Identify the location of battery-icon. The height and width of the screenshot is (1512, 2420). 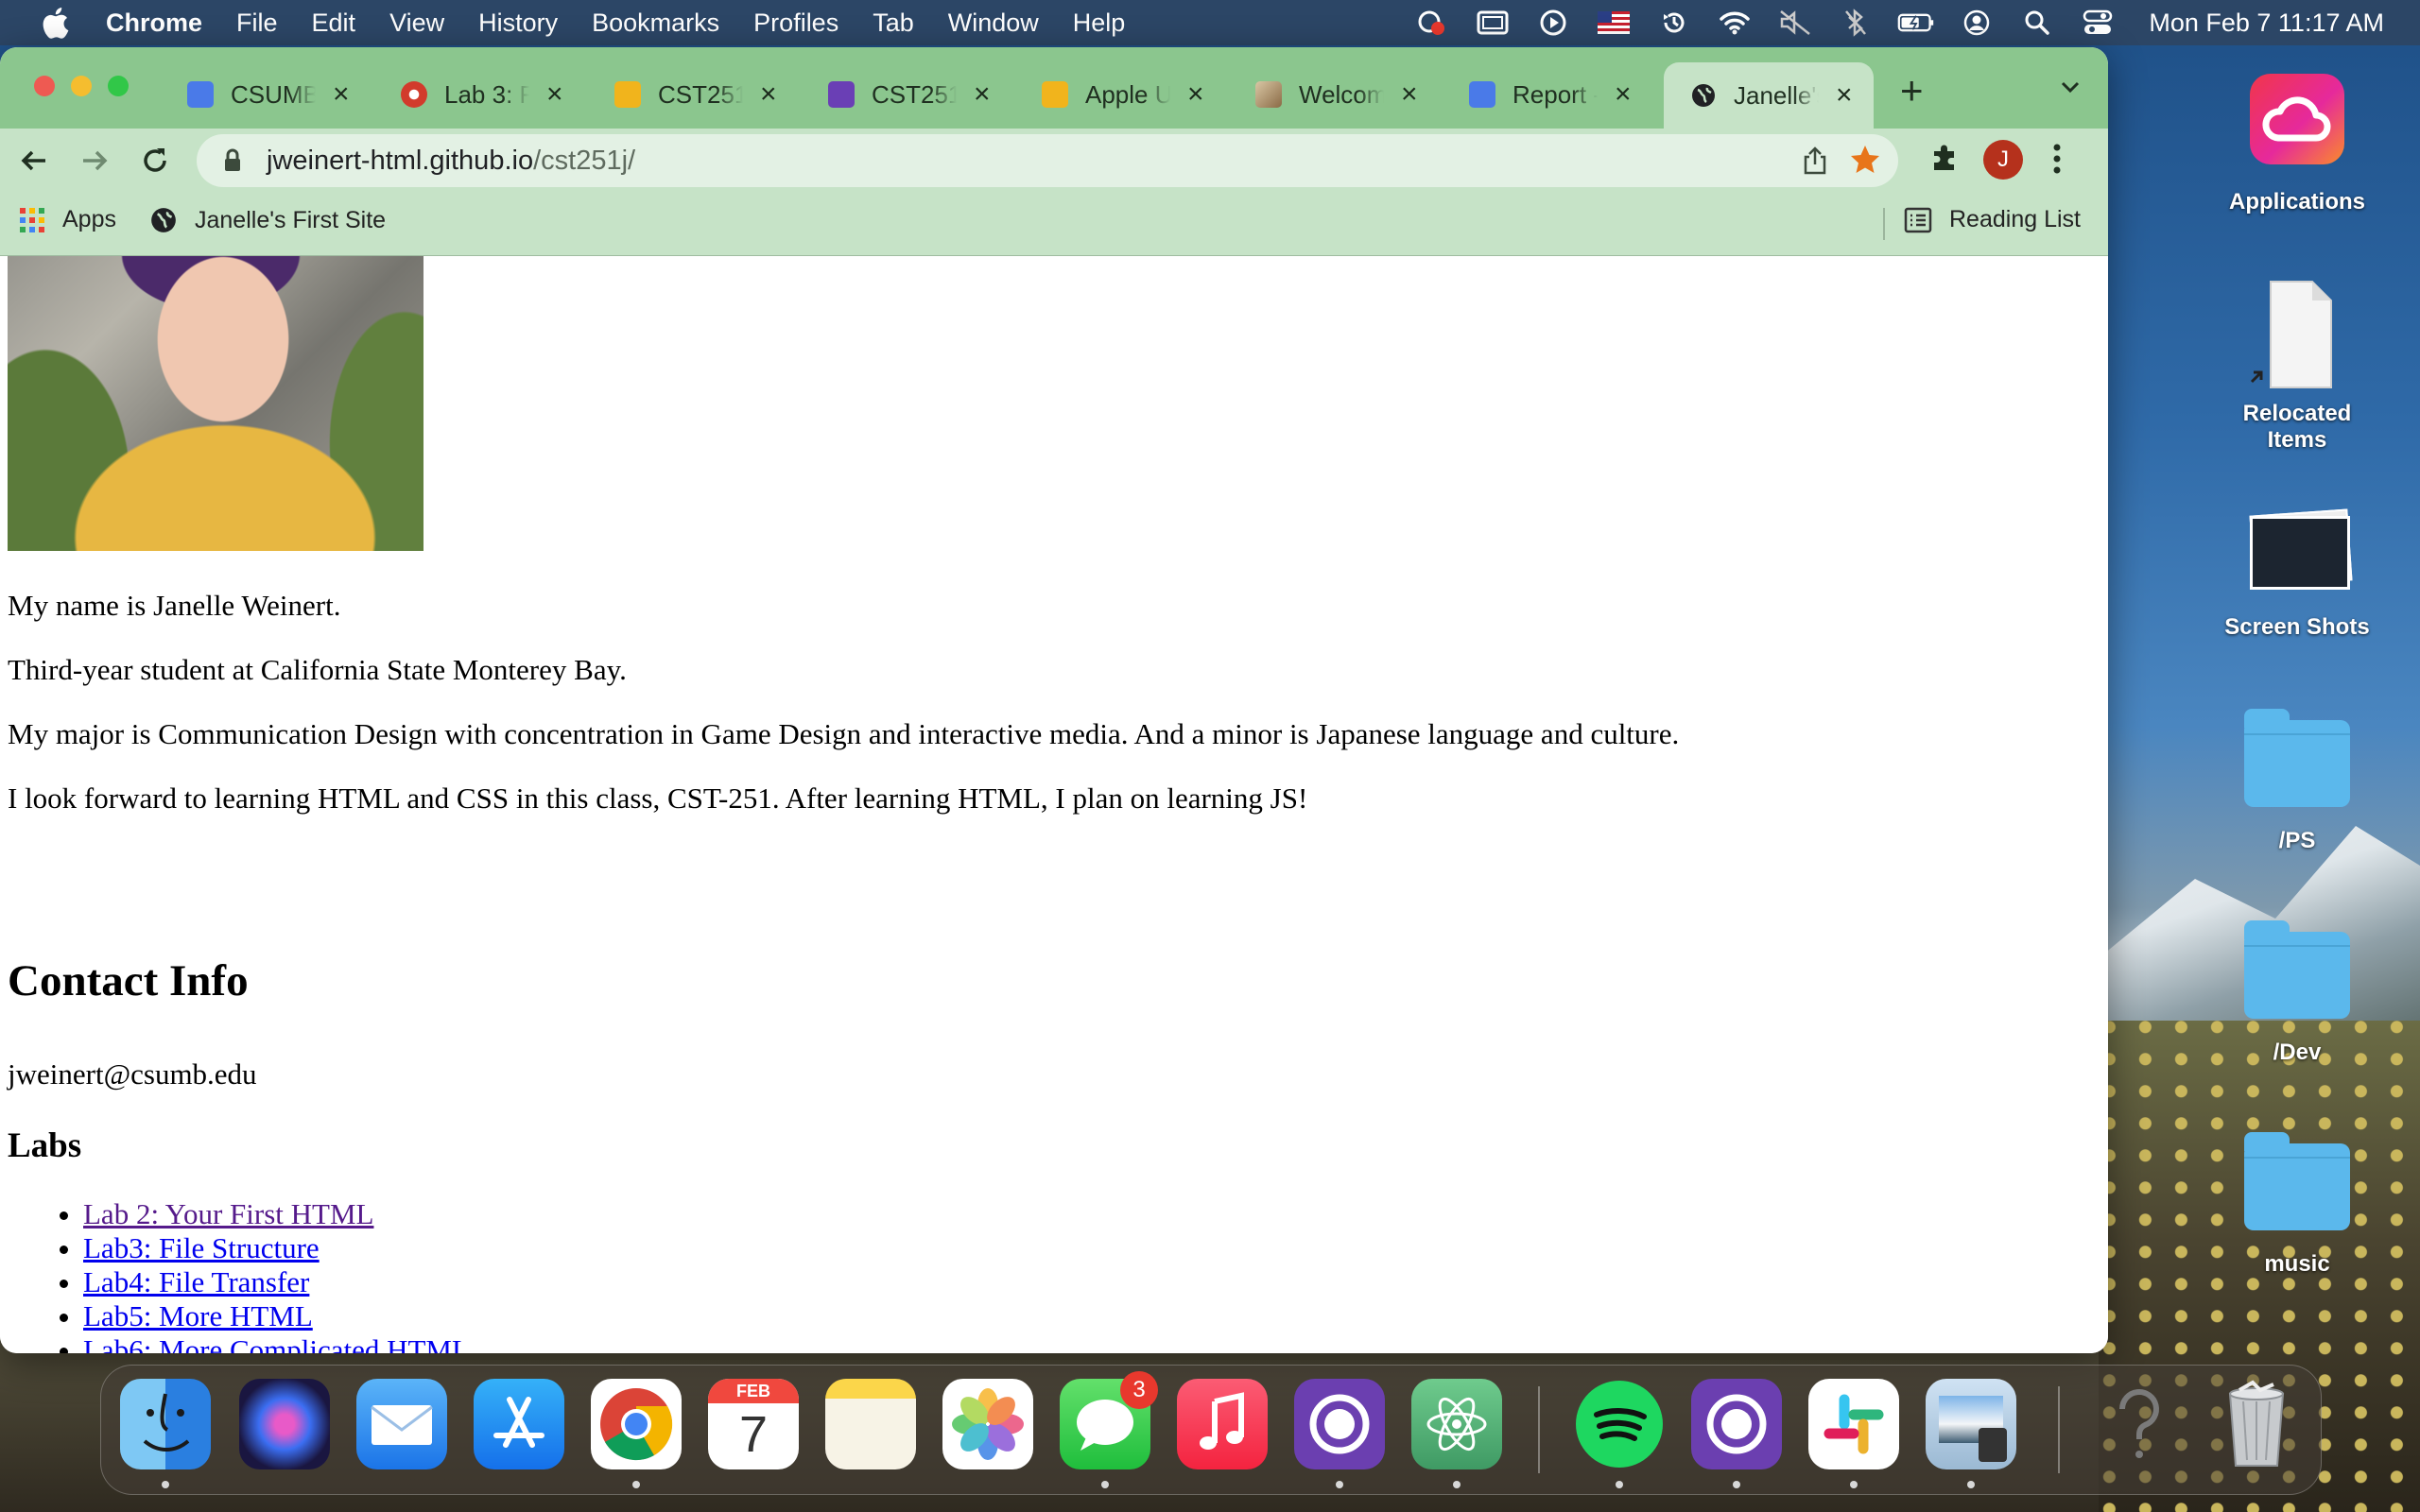
(1916, 23).